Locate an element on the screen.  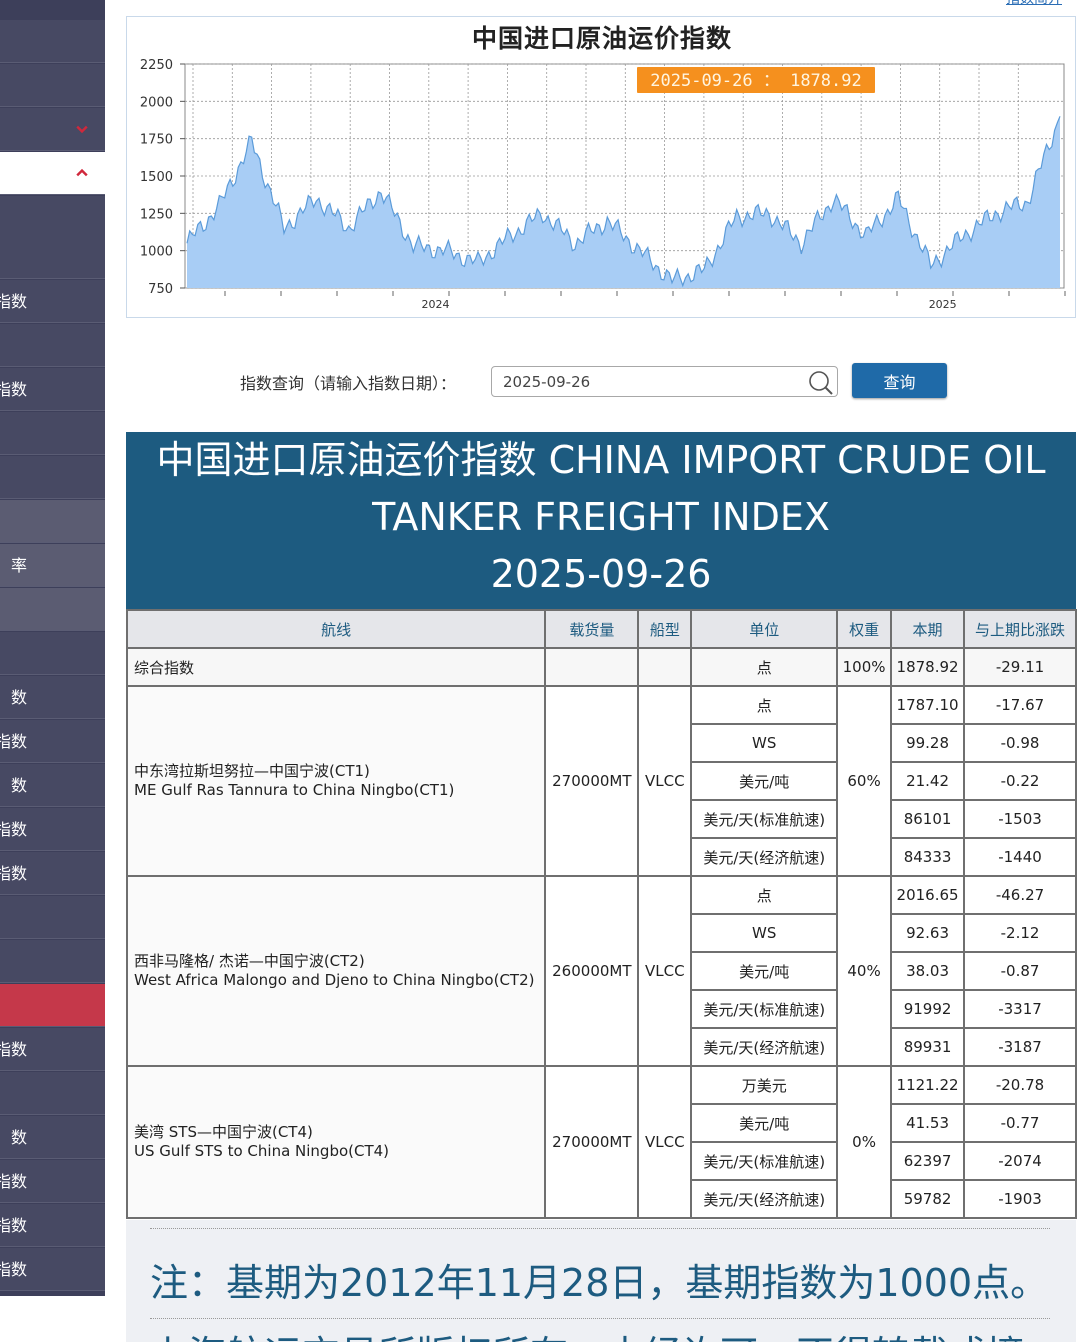
weight-cell: 60% is located at coordinates (864, 781).